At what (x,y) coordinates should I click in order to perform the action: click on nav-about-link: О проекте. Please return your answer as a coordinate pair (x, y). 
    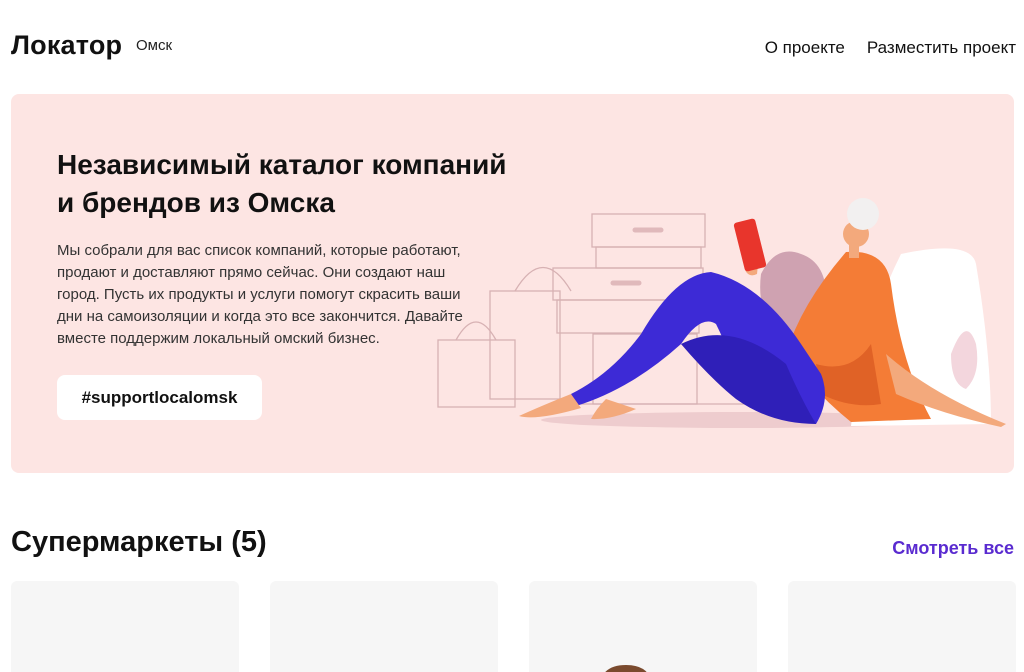
    Looking at the image, I should click on (805, 48).